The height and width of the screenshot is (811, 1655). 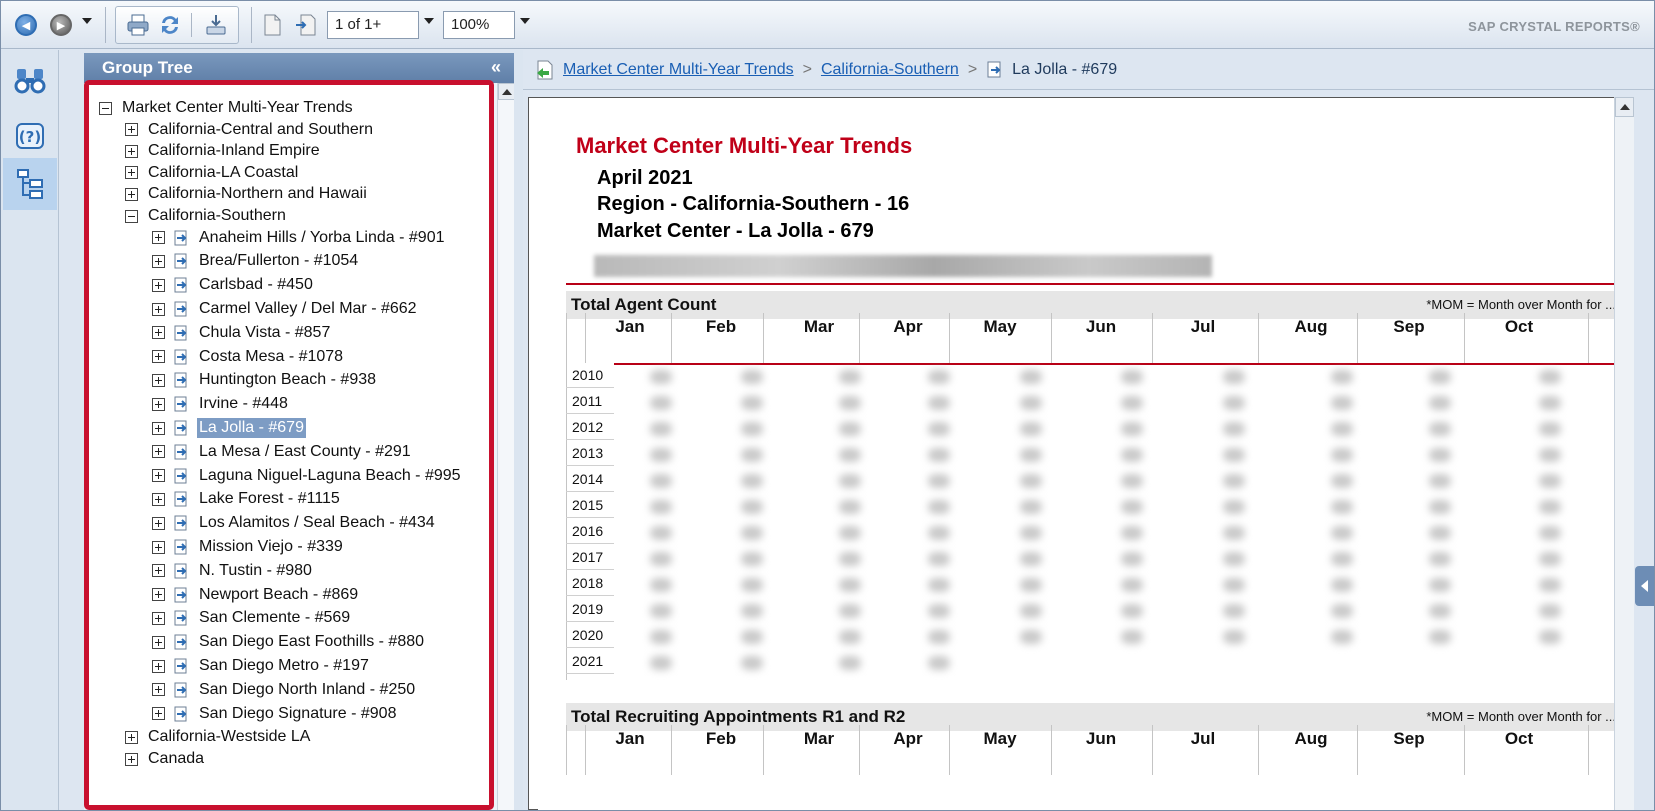 I want to click on forward-button: ▶, so click(x=61, y=25).